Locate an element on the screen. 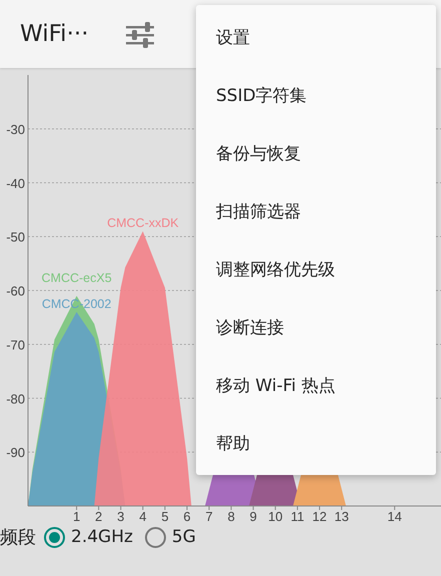  y-tick-label: -80 is located at coordinates (15, 398).